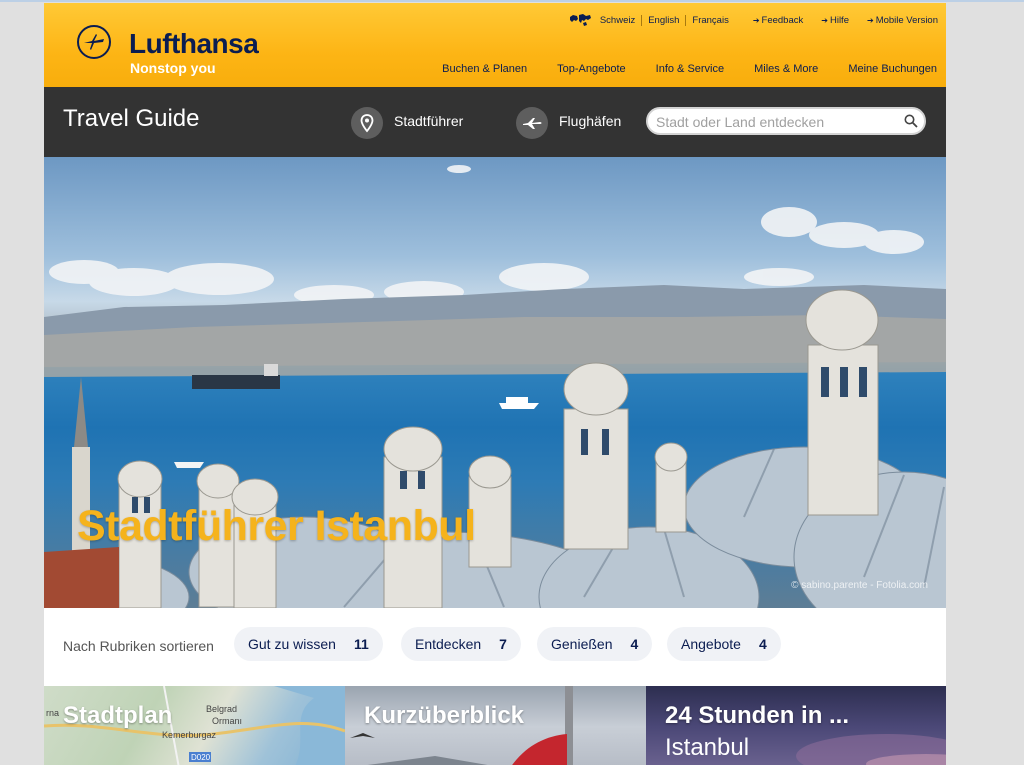 The height and width of the screenshot is (765, 1024). Describe the element at coordinates (786, 69) in the screenshot. I see `nav-miles-more: Miles & More` at that location.